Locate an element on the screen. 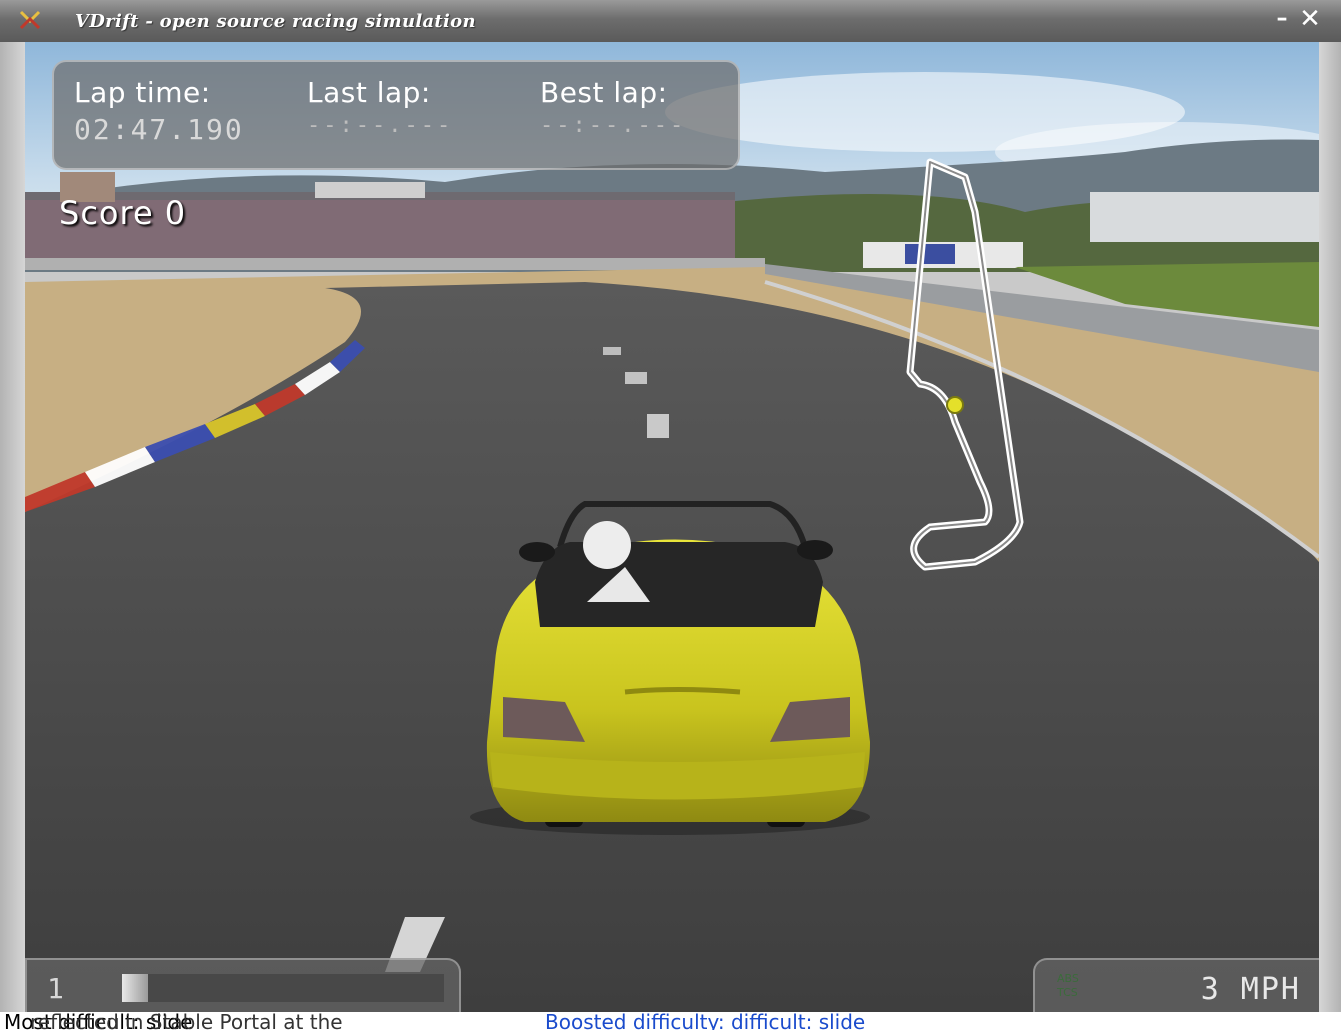 This screenshot has height=1030, width=1341. gear-rpm-panel: 1 is located at coordinates (243, 985).